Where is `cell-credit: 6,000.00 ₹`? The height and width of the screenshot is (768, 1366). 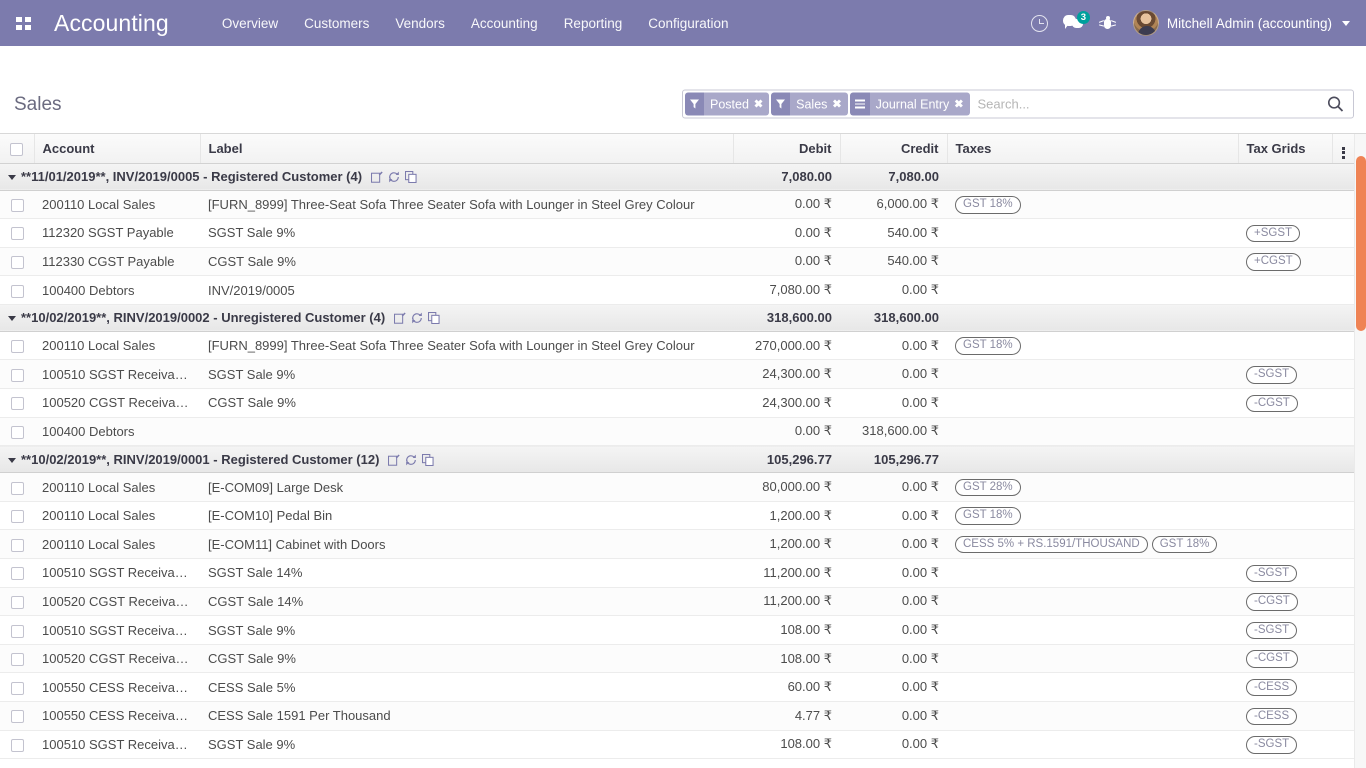 cell-credit: 6,000.00 ₹ is located at coordinates (893, 205).